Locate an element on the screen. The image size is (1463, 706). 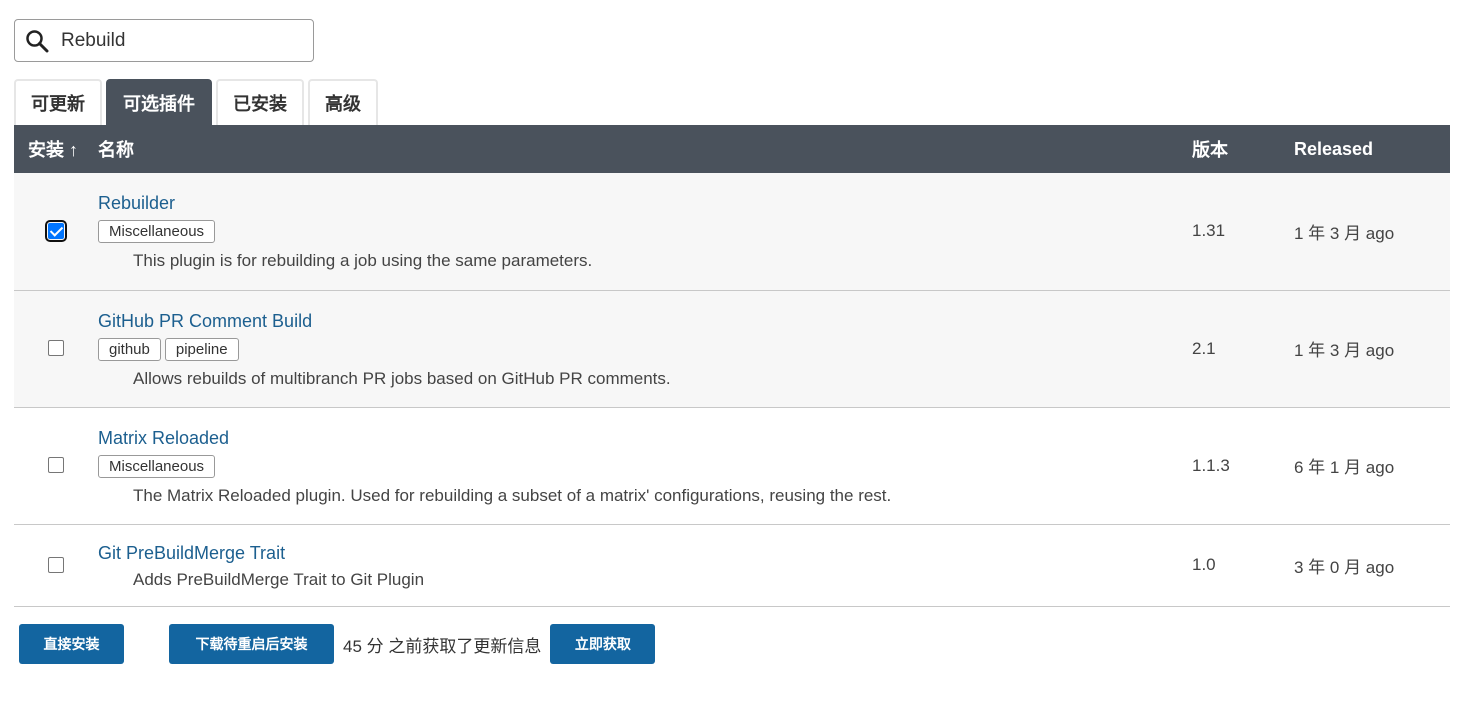
search-icon is located at coordinates (37, 40).